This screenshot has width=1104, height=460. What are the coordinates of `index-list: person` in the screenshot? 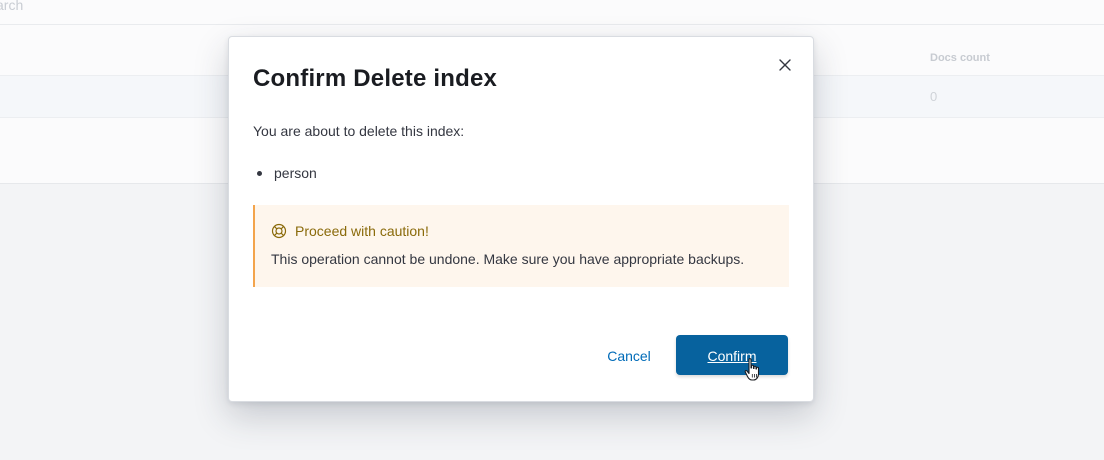 It's located at (285, 173).